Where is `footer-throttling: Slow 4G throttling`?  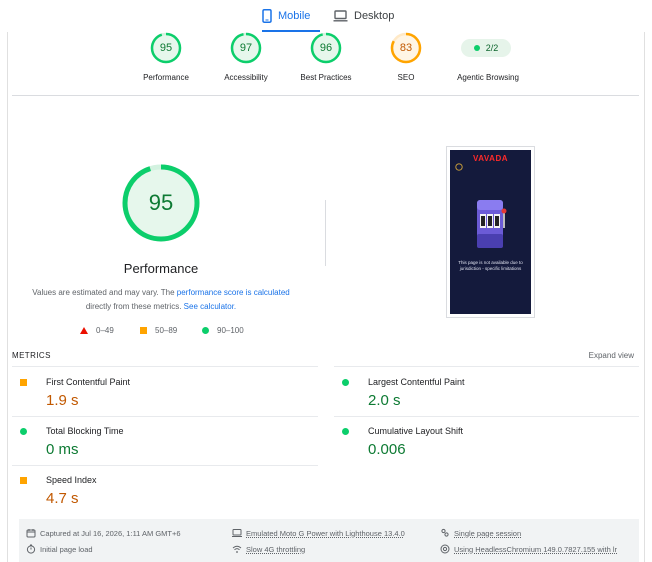
footer-throttling: Slow 4G throttling is located at coordinates (268, 549).